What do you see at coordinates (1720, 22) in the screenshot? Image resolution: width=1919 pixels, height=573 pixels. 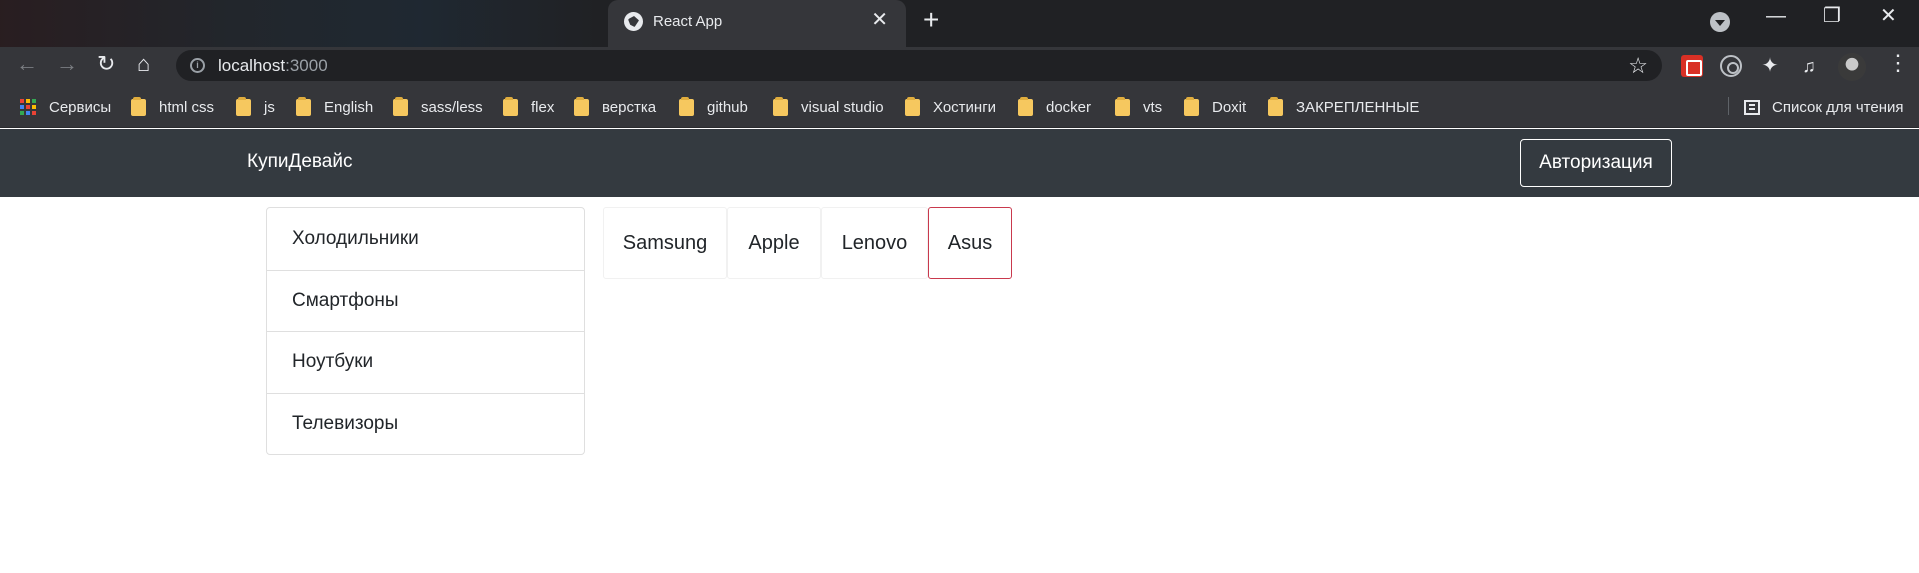 I see `tab-search-icon` at bounding box center [1720, 22].